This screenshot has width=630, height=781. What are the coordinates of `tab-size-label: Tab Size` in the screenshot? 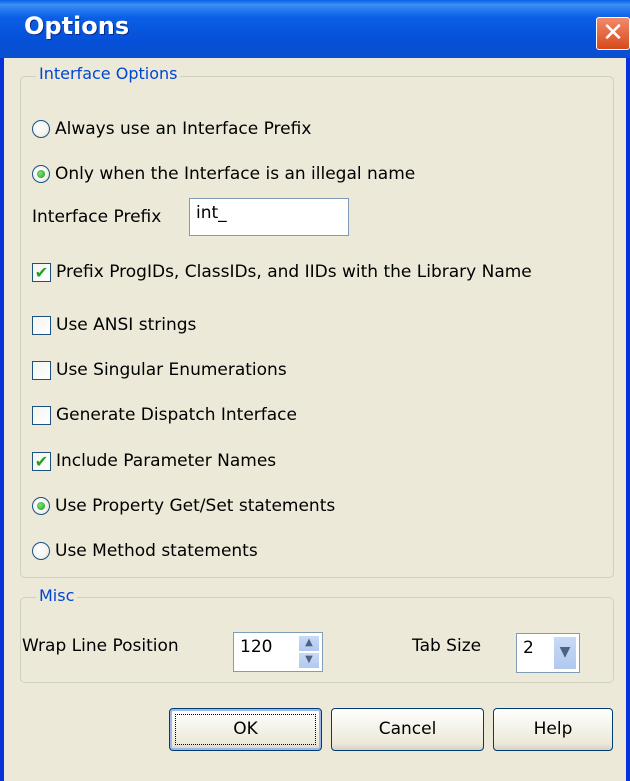 It's located at (447, 646).